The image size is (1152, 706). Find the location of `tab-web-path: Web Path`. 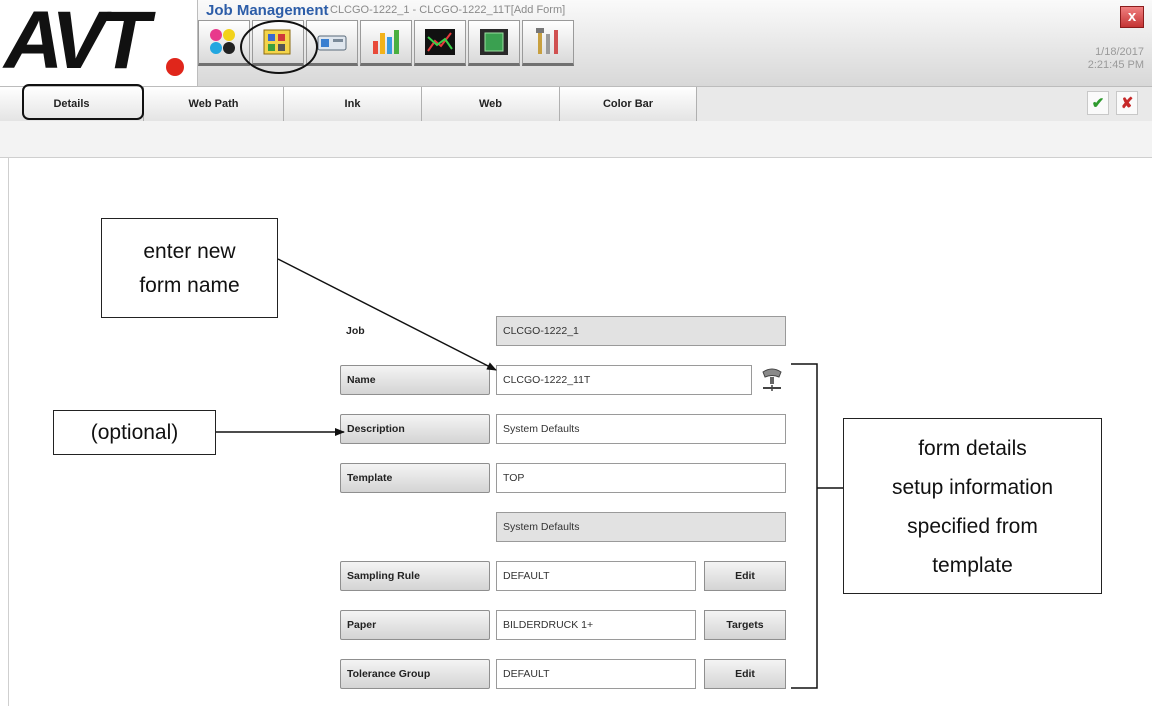

tab-web-path: Web Path is located at coordinates (214, 104).